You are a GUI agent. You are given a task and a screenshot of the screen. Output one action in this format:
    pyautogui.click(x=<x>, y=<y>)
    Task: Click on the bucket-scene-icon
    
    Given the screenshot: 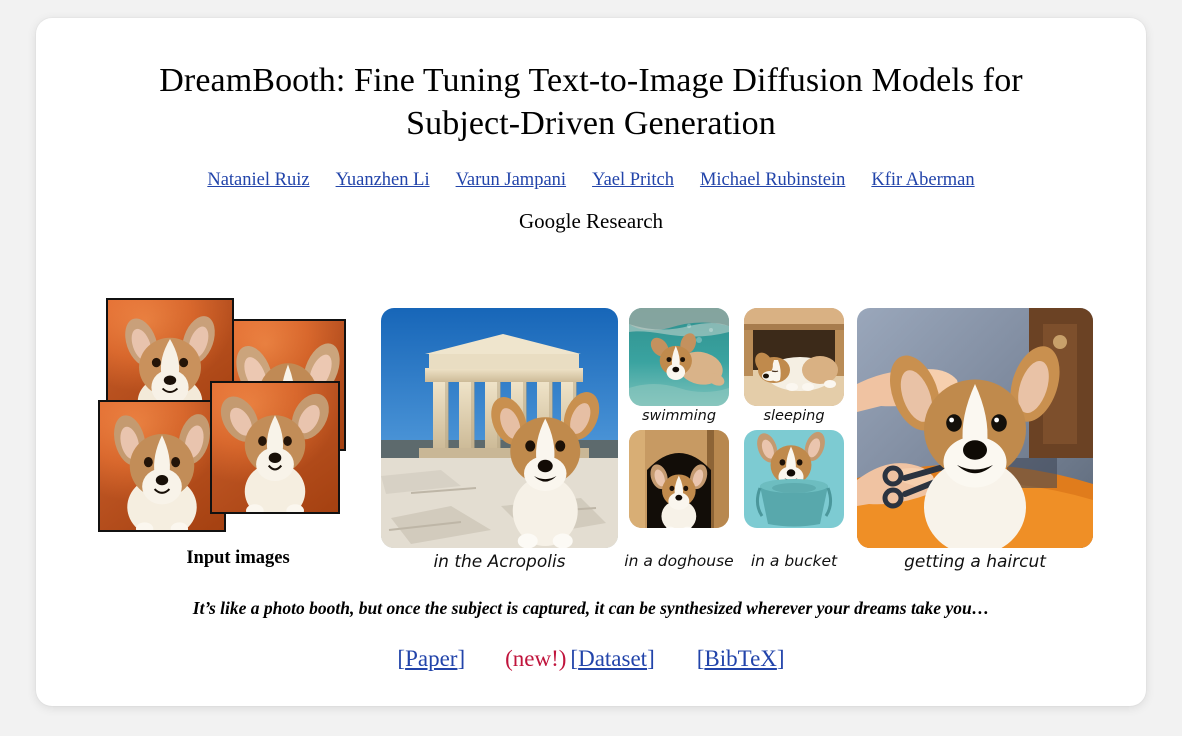 What is the action you would take?
    pyautogui.click(x=794, y=479)
    